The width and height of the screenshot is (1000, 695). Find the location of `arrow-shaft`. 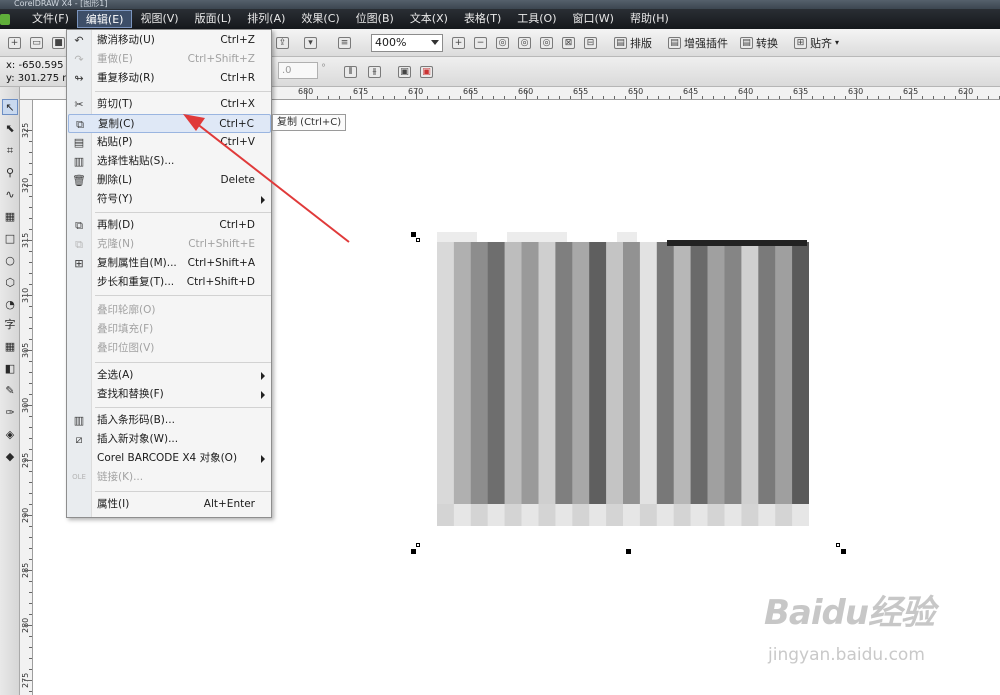

arrow-shaft is located at coordinates (272, 182).